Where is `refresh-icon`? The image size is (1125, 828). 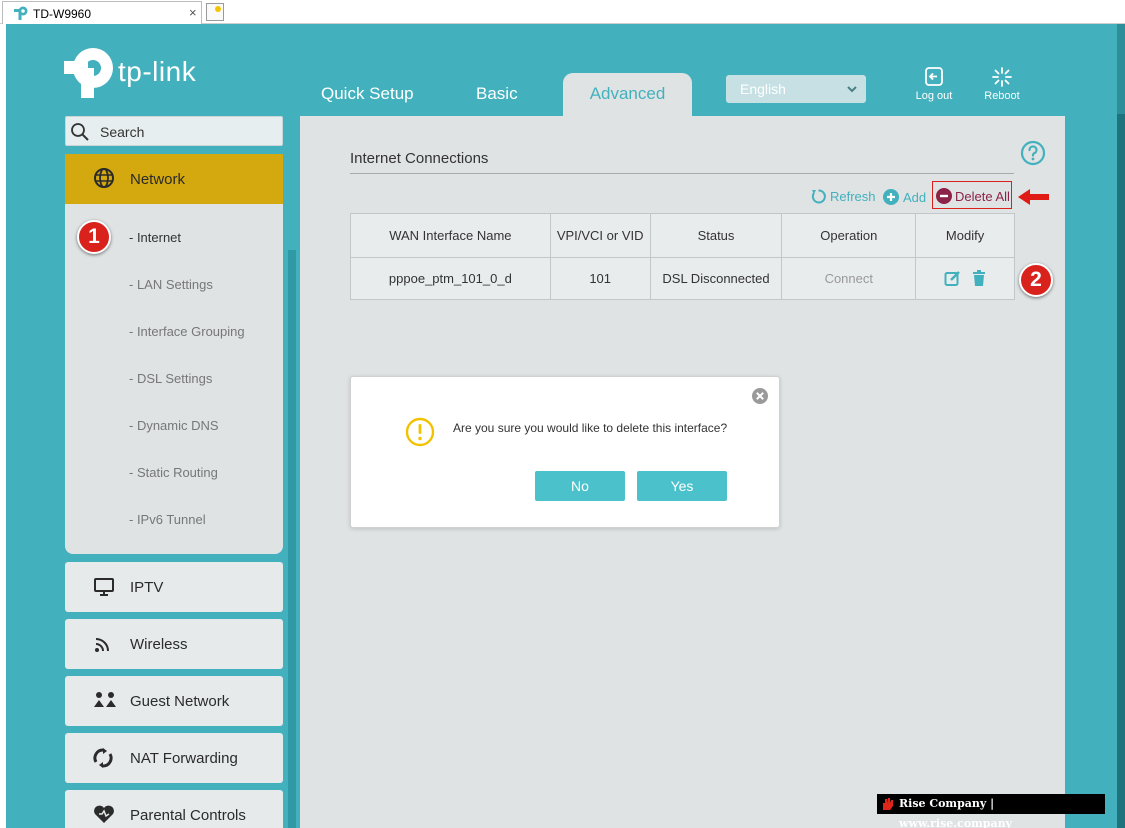
refresh-icon is located at coordinates (818, 196).